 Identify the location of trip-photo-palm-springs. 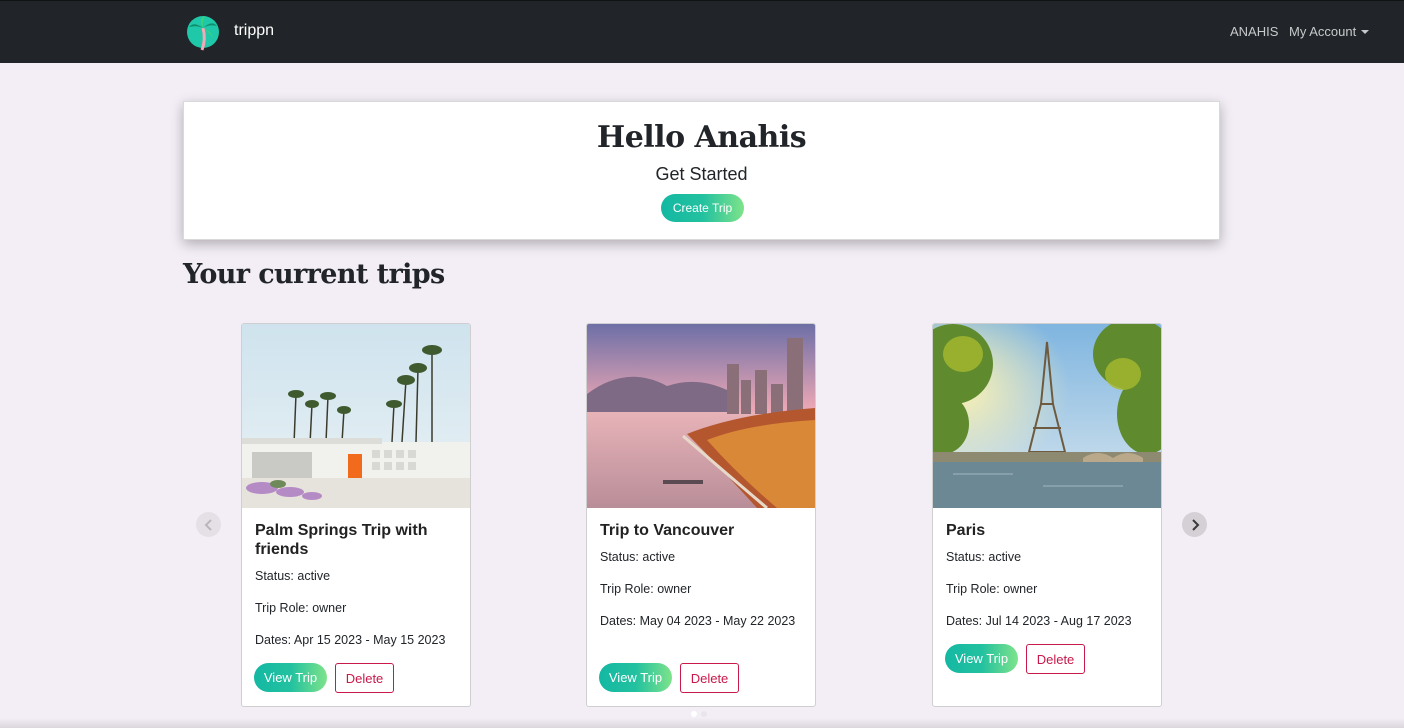
(356, 416).